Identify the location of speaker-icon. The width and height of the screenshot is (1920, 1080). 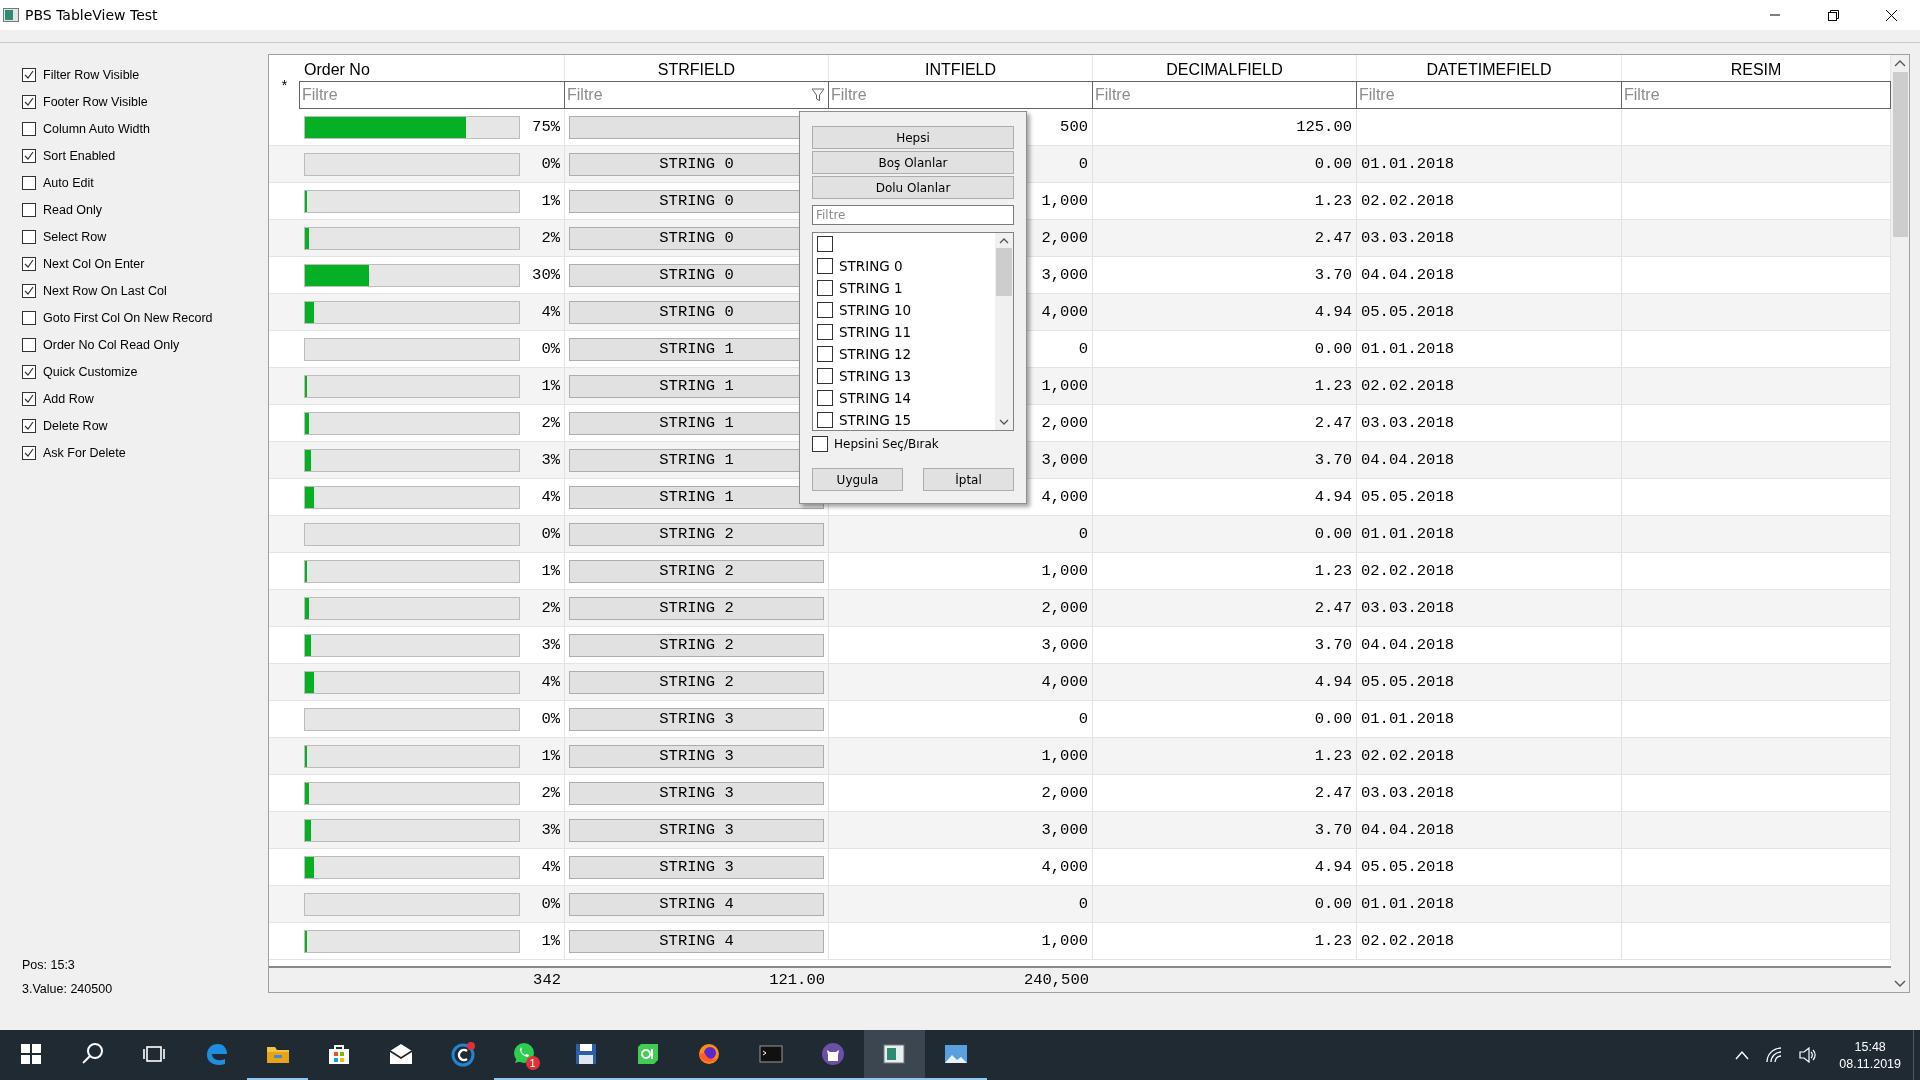
(1808, 1055).